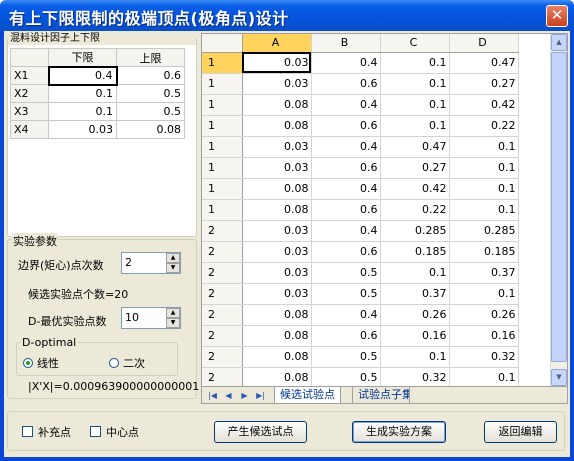 This screenshot has width=574, height=461. I want to click on spin-up-icon: ▲, so click(173, 313).